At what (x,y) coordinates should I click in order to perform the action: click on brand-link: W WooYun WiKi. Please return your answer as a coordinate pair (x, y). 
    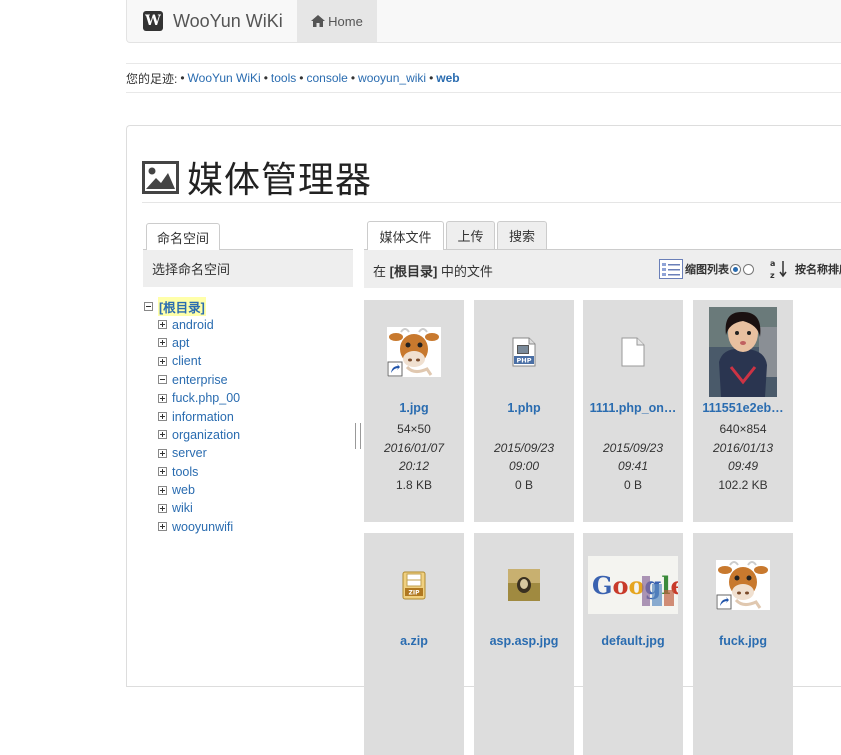
    Looking at the image, I should click on (213, 21).